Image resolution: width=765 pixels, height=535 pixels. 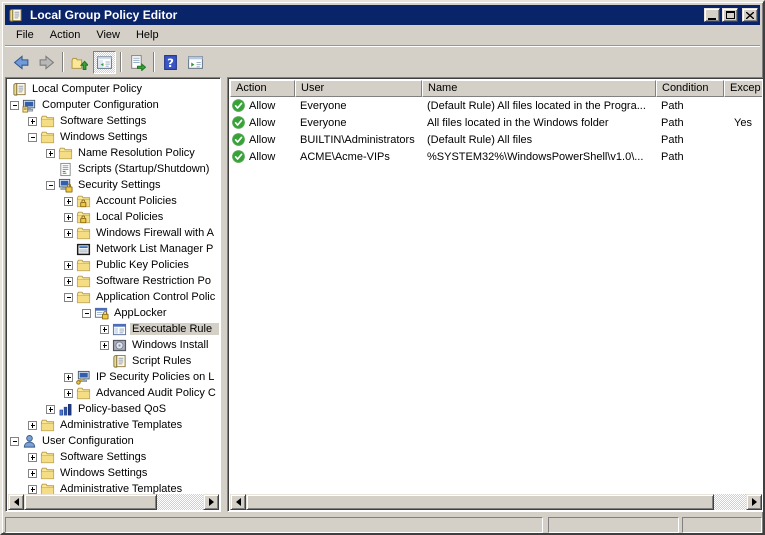 I want to click on tree-item-ip-security-policies-on-l: IP Security Policies on L, so click(x=113, y=377).